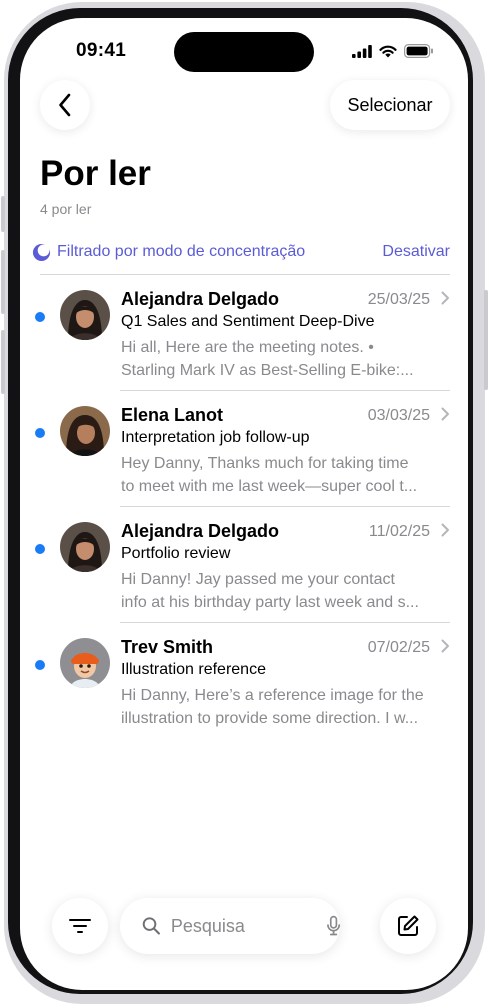 The width and height of the screenshot is (489, 1008). I want to click on search-field, so click(230, 926).